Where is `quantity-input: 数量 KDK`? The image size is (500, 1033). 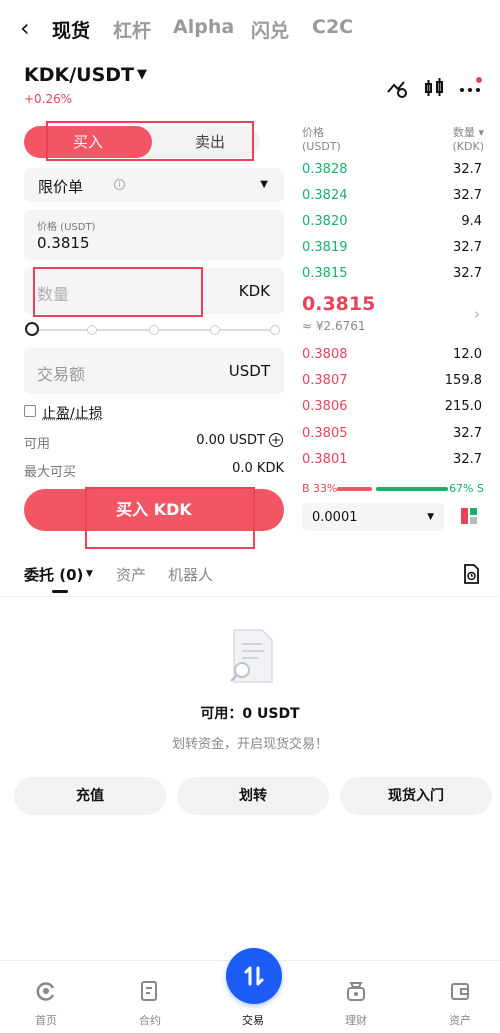
quantity-input: 数量 KDK is located at coordinates (154, 291).